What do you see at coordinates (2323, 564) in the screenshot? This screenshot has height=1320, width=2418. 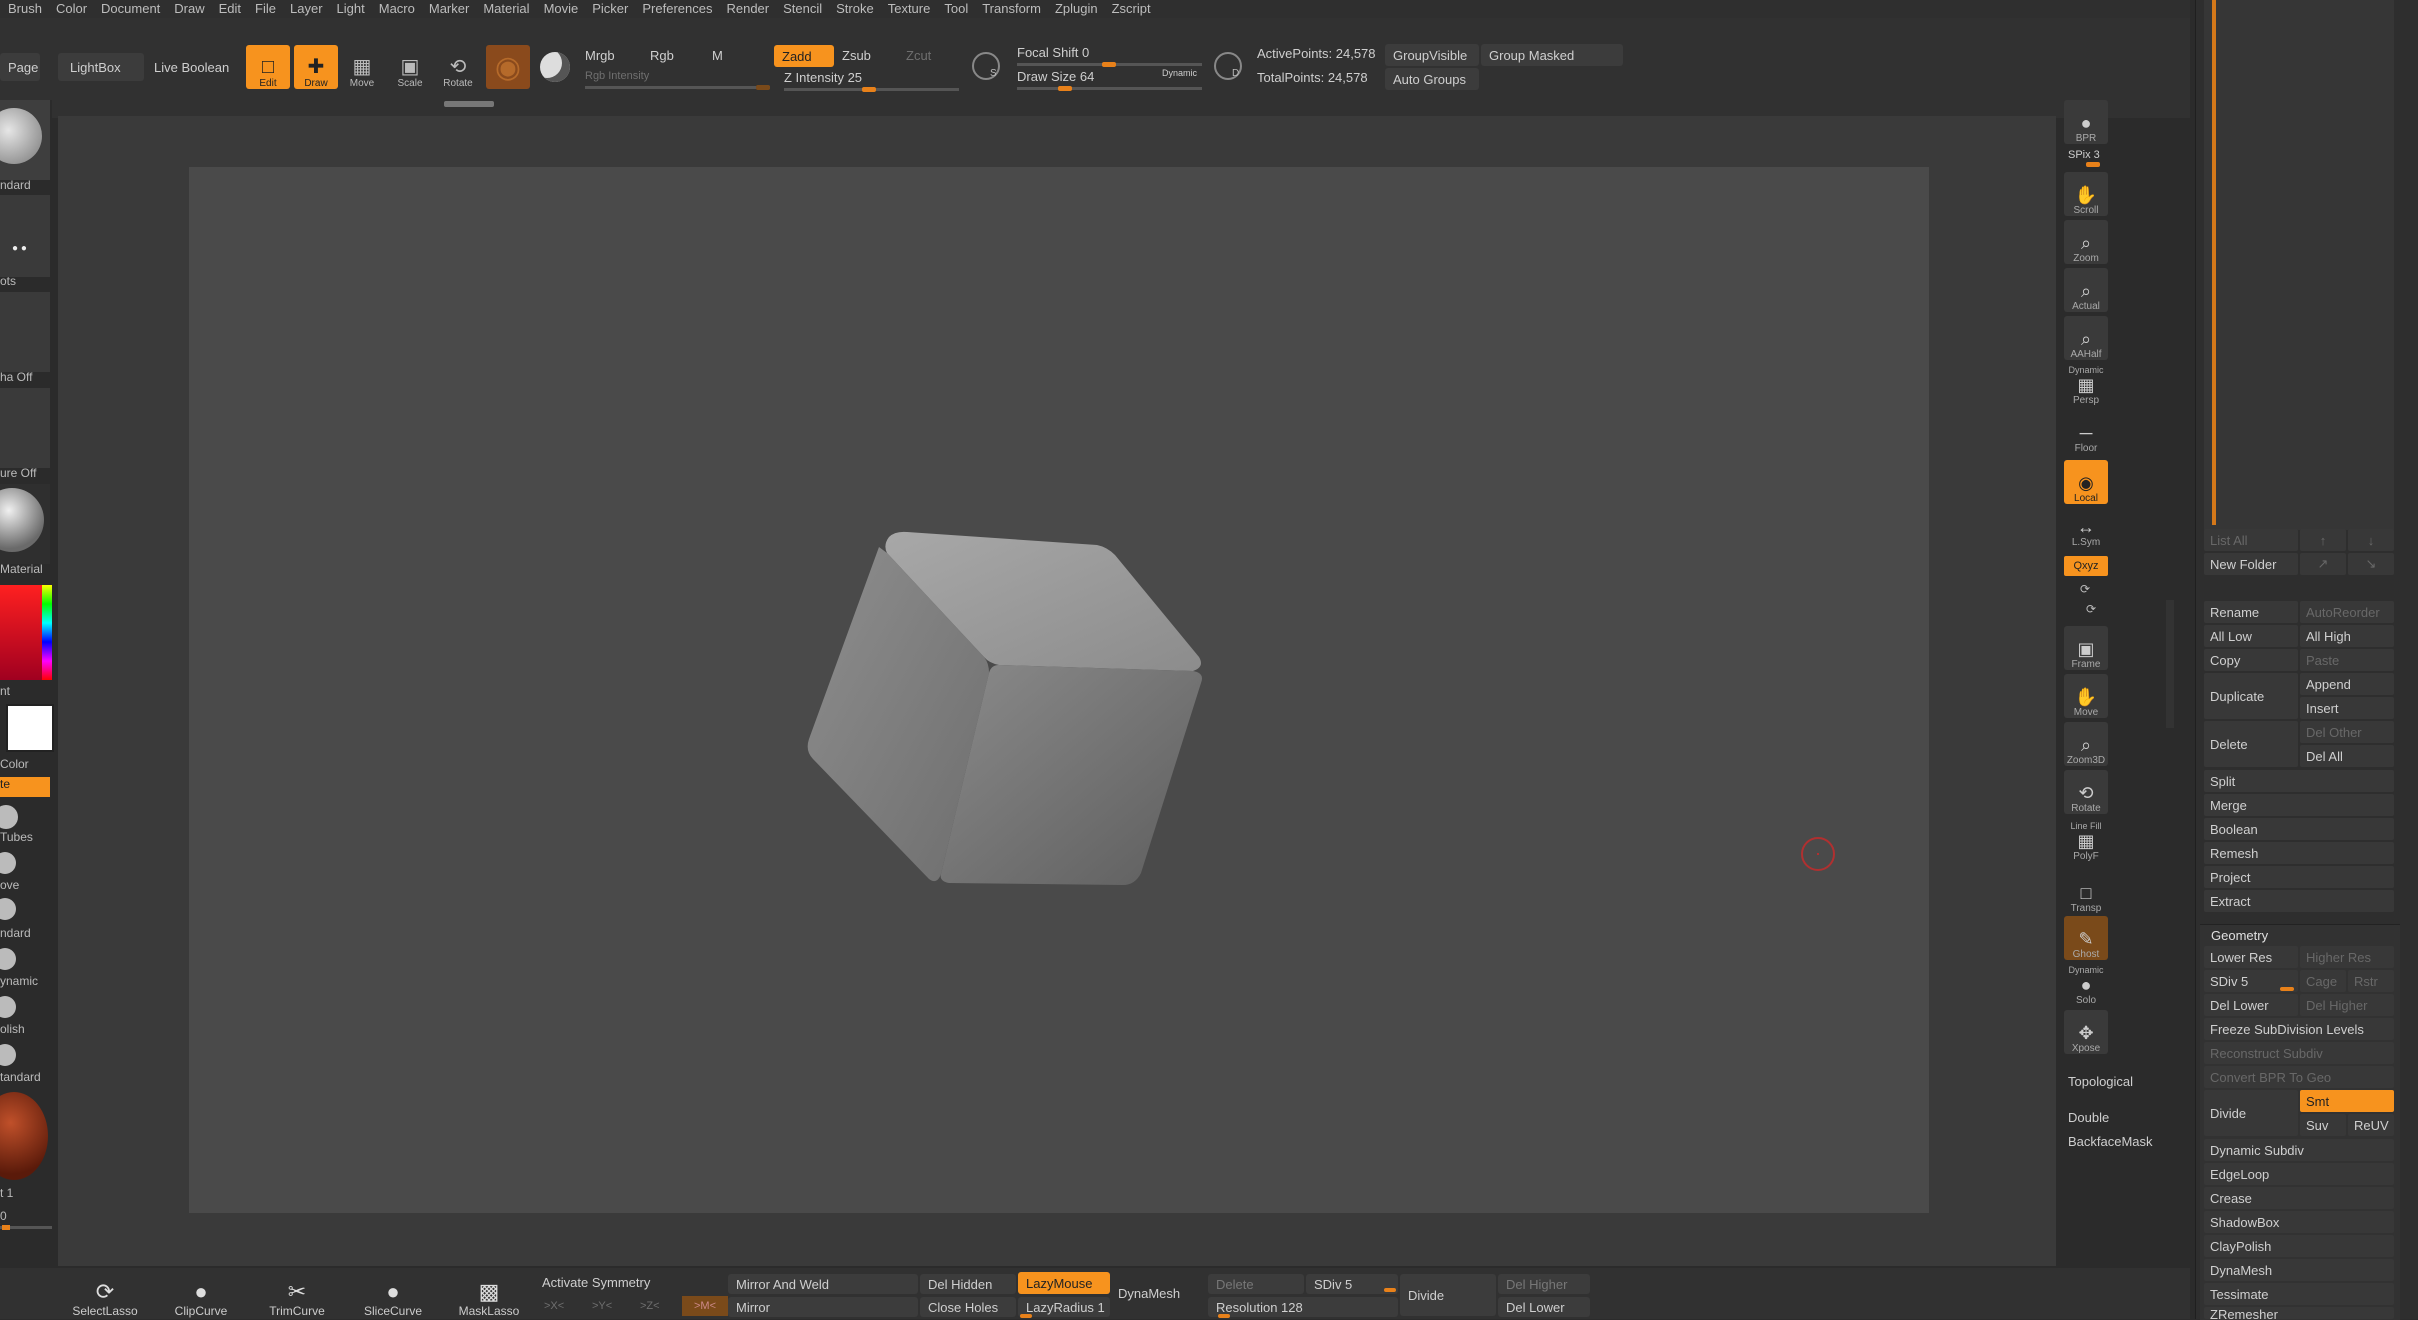 I see `folder-up-icon: ↗` at bounding box center [2323, 564].